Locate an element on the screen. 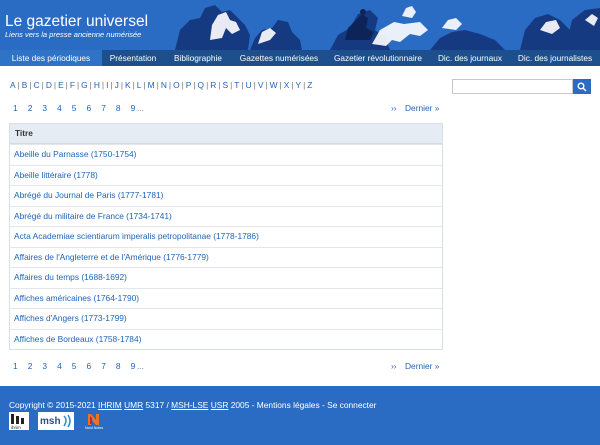  alphabet-letter-o: O is located at coordinates (176, 85).